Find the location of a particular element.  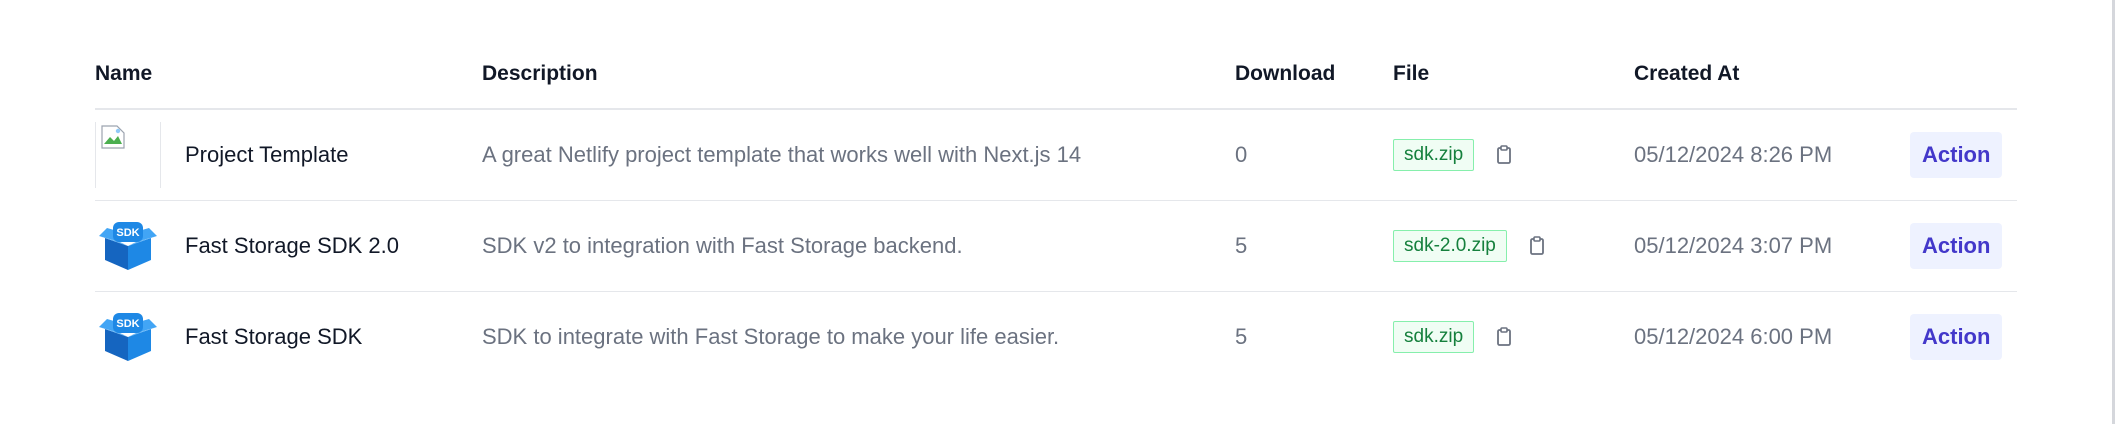

file-cell: sdk-2.0.zip is located at coordinates (1513, 245).